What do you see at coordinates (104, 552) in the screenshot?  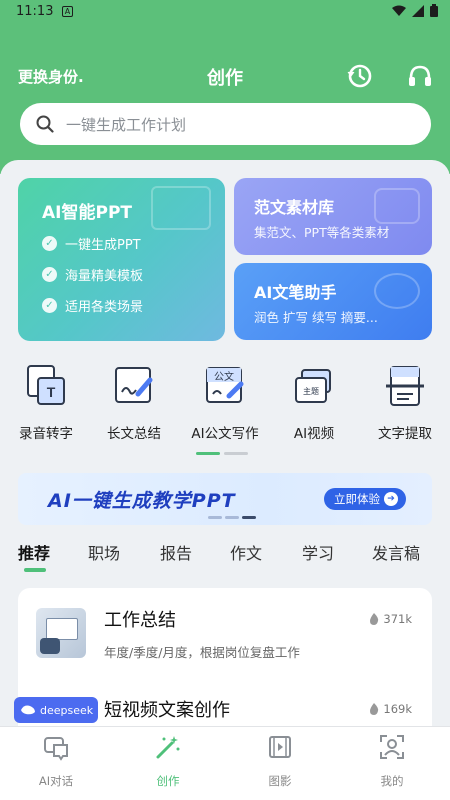 I see `tab-workplace: 职场` at bounding box center [104, 552].